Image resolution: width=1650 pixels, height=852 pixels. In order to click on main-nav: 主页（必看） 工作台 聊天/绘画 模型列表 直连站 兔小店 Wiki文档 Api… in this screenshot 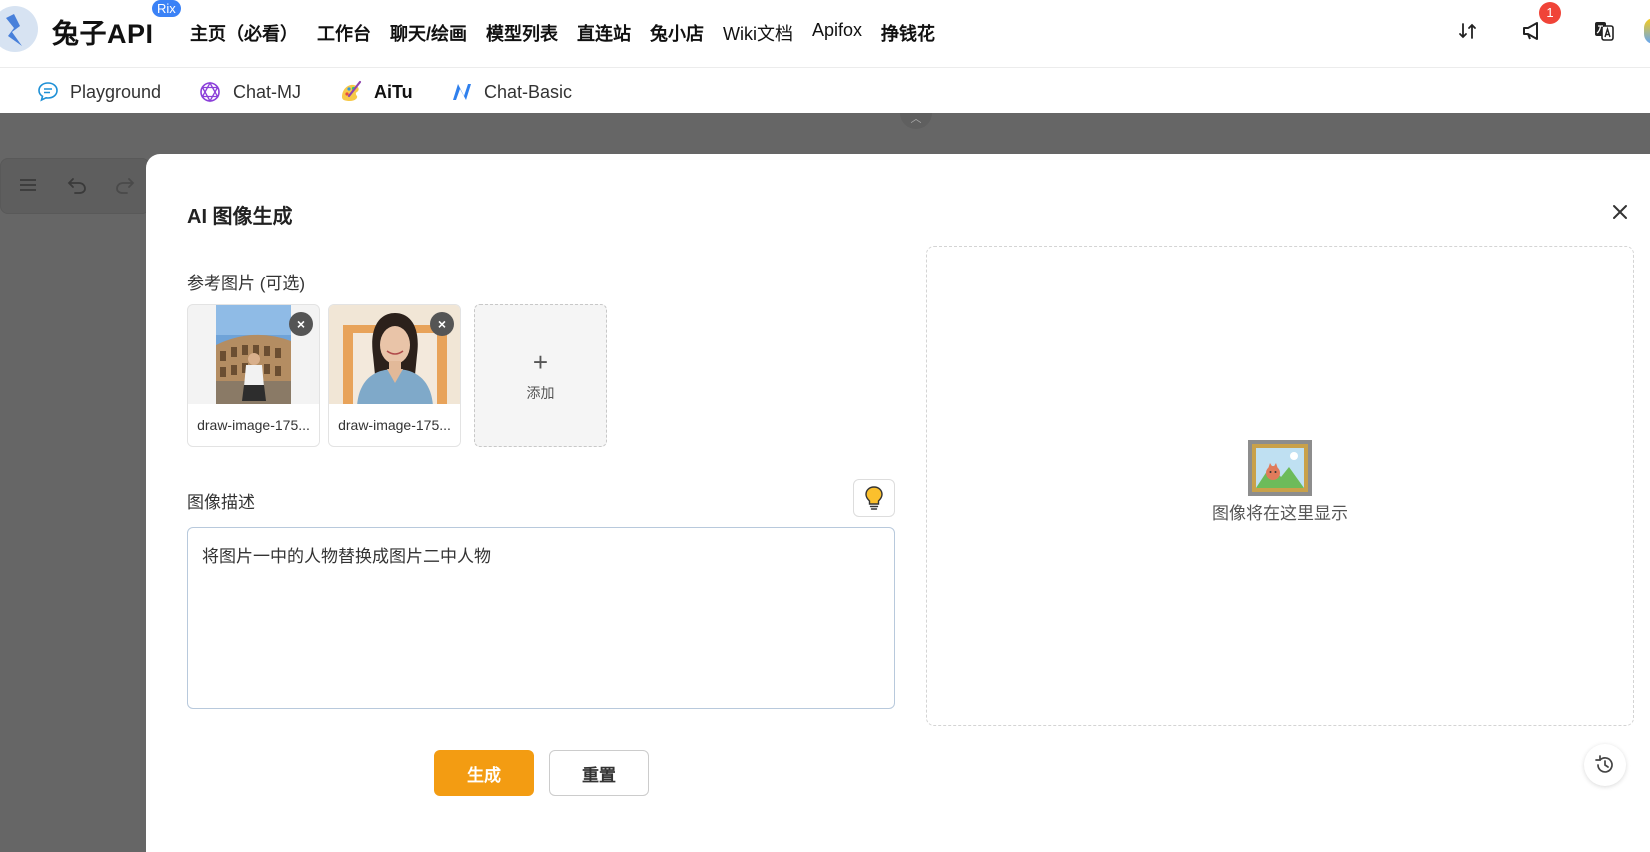, I will do `click(572, 33)`.